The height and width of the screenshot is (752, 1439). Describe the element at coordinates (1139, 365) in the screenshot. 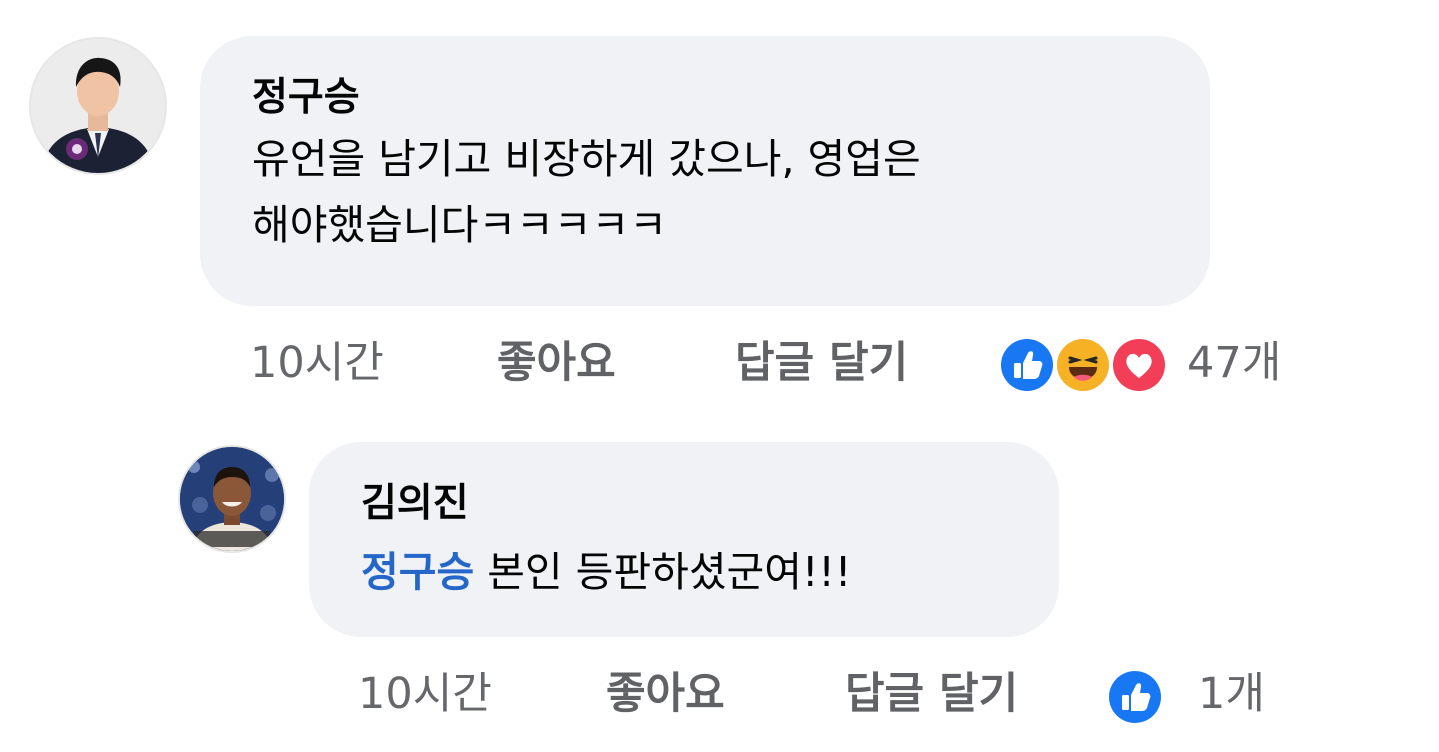

I see `love-icon` at that location.